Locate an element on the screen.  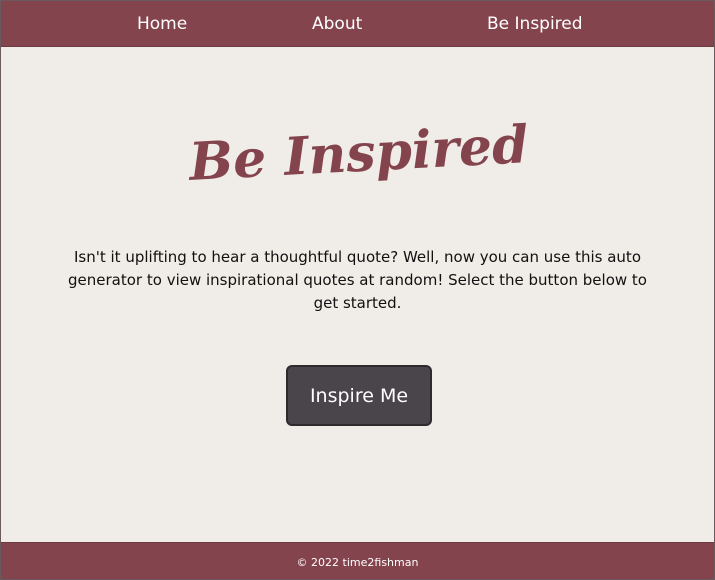
nav-link-about: About is located at coordinates (337, 24).